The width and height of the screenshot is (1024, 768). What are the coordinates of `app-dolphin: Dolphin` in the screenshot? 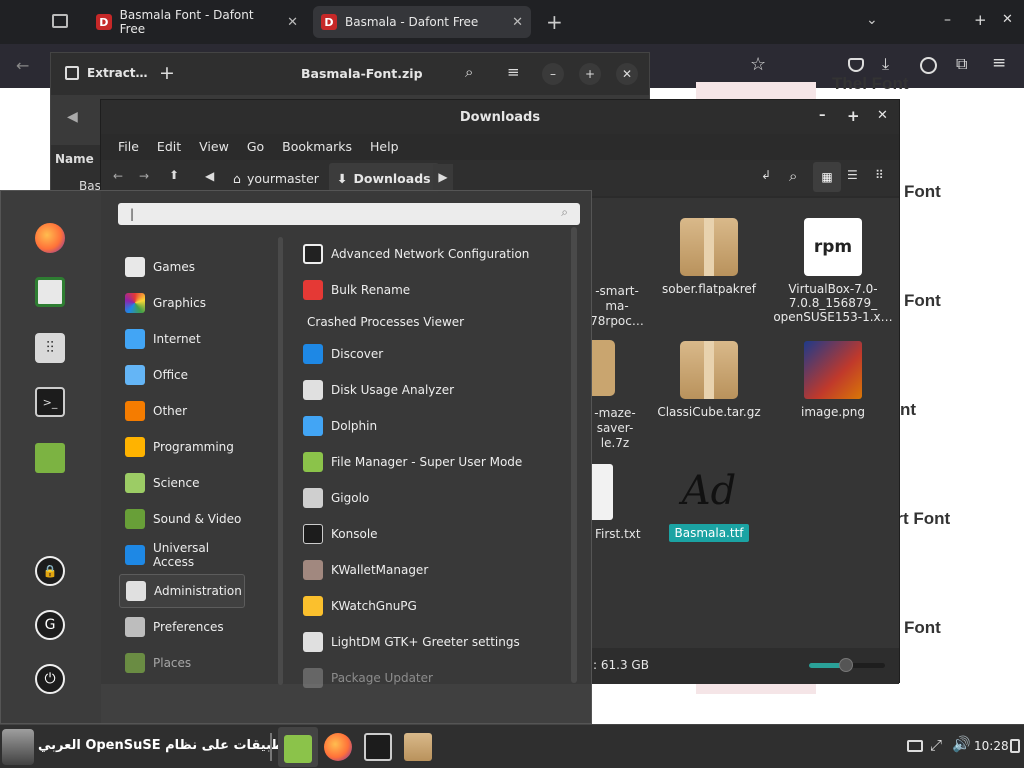 It's located at (438, 426).